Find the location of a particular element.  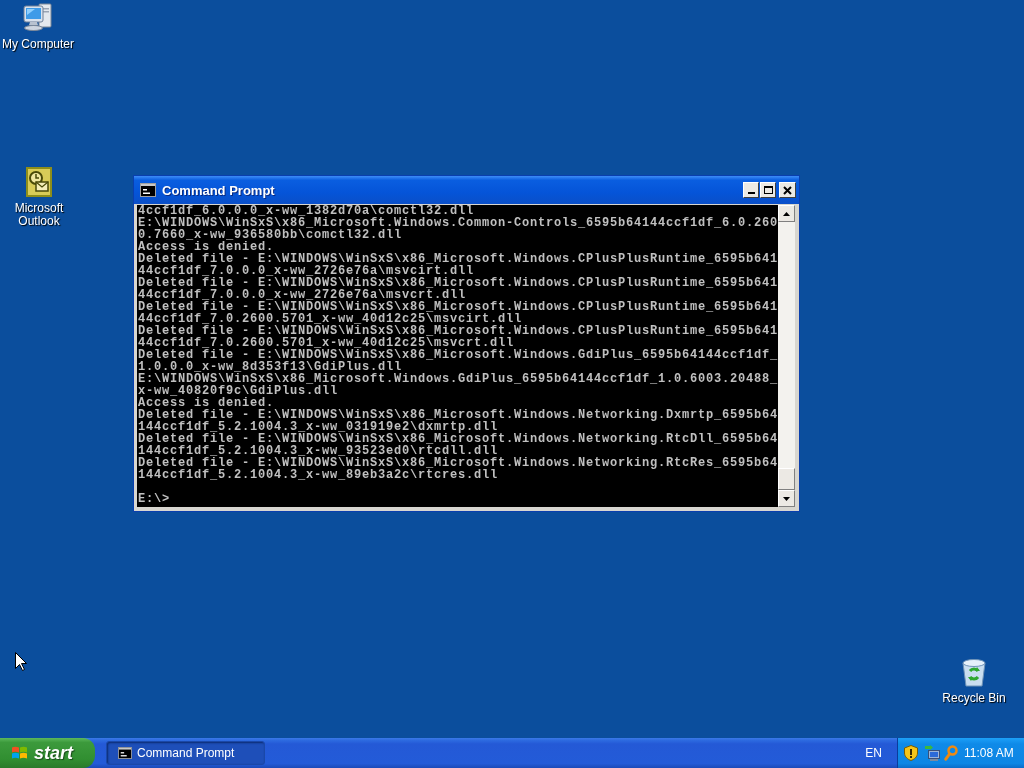

maximize-button is located at coordinates (768, 190).